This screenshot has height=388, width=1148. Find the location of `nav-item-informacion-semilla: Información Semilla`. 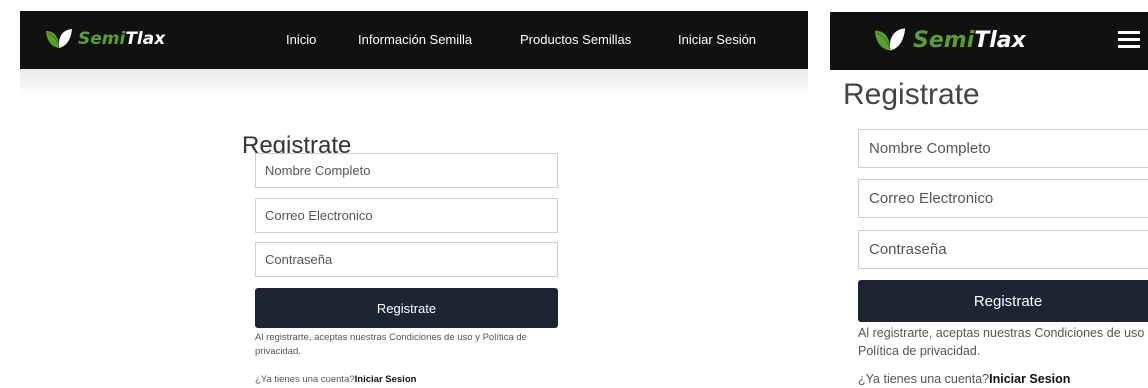

nav-item-informacion-semilla: Información Semilla is located at coordinates (415, 39).